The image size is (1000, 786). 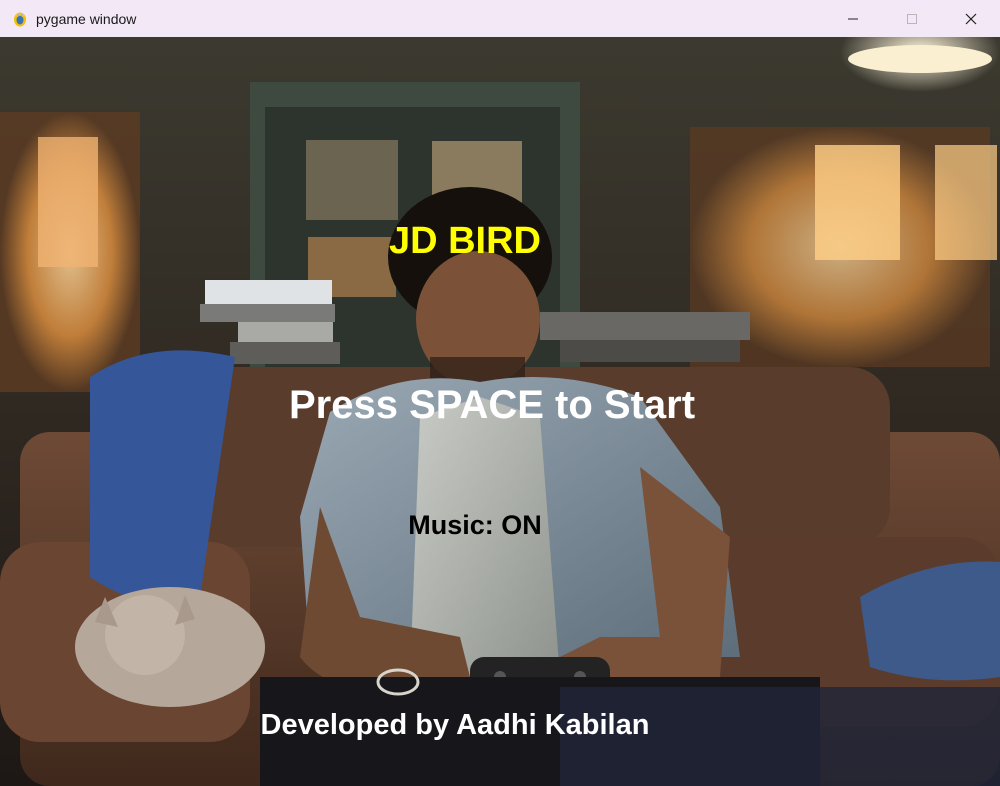 I want to click on close-icon, so click(x=970, y=18).